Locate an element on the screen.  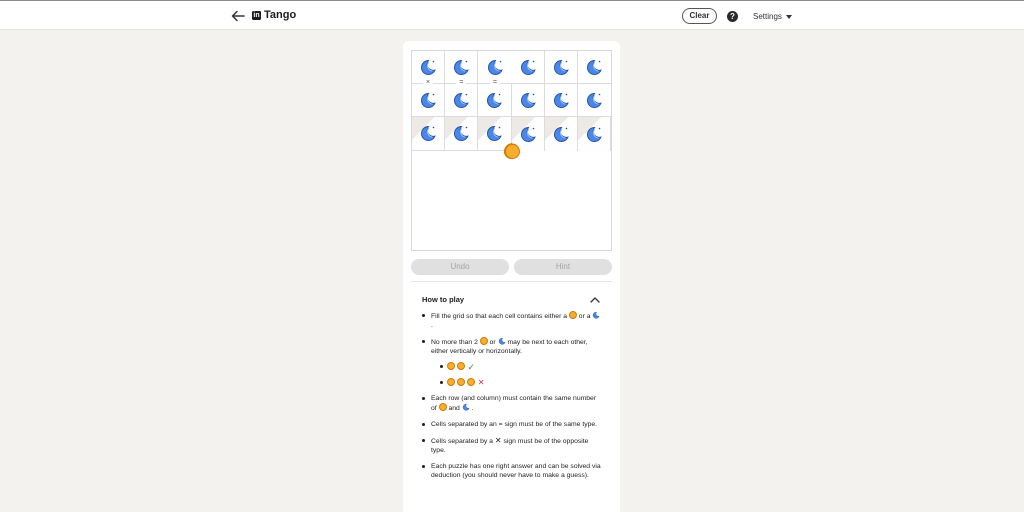
rule-text: and is located at coordinates (454, 408).